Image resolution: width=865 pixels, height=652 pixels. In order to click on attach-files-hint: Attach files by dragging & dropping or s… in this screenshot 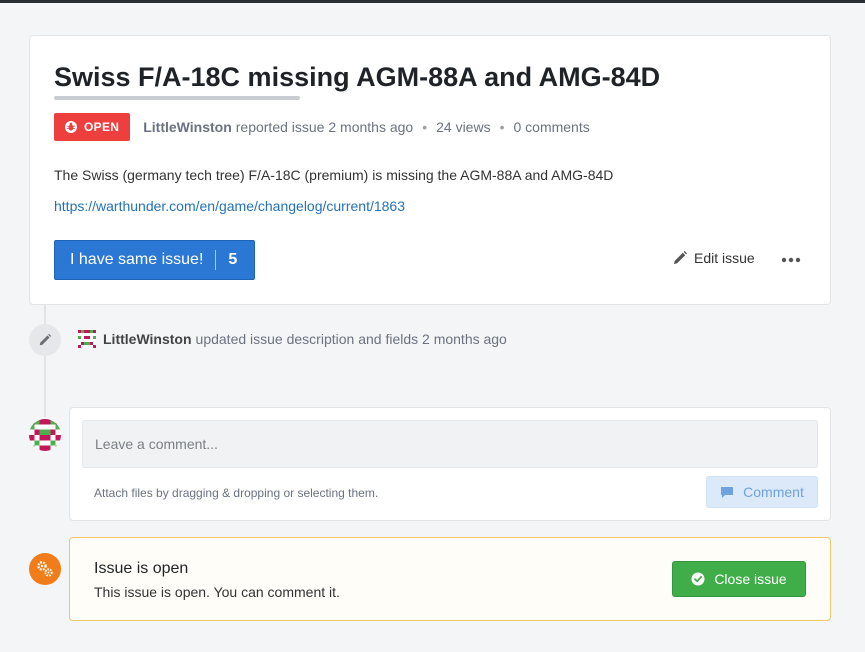, I will do `click(236, 493)`.